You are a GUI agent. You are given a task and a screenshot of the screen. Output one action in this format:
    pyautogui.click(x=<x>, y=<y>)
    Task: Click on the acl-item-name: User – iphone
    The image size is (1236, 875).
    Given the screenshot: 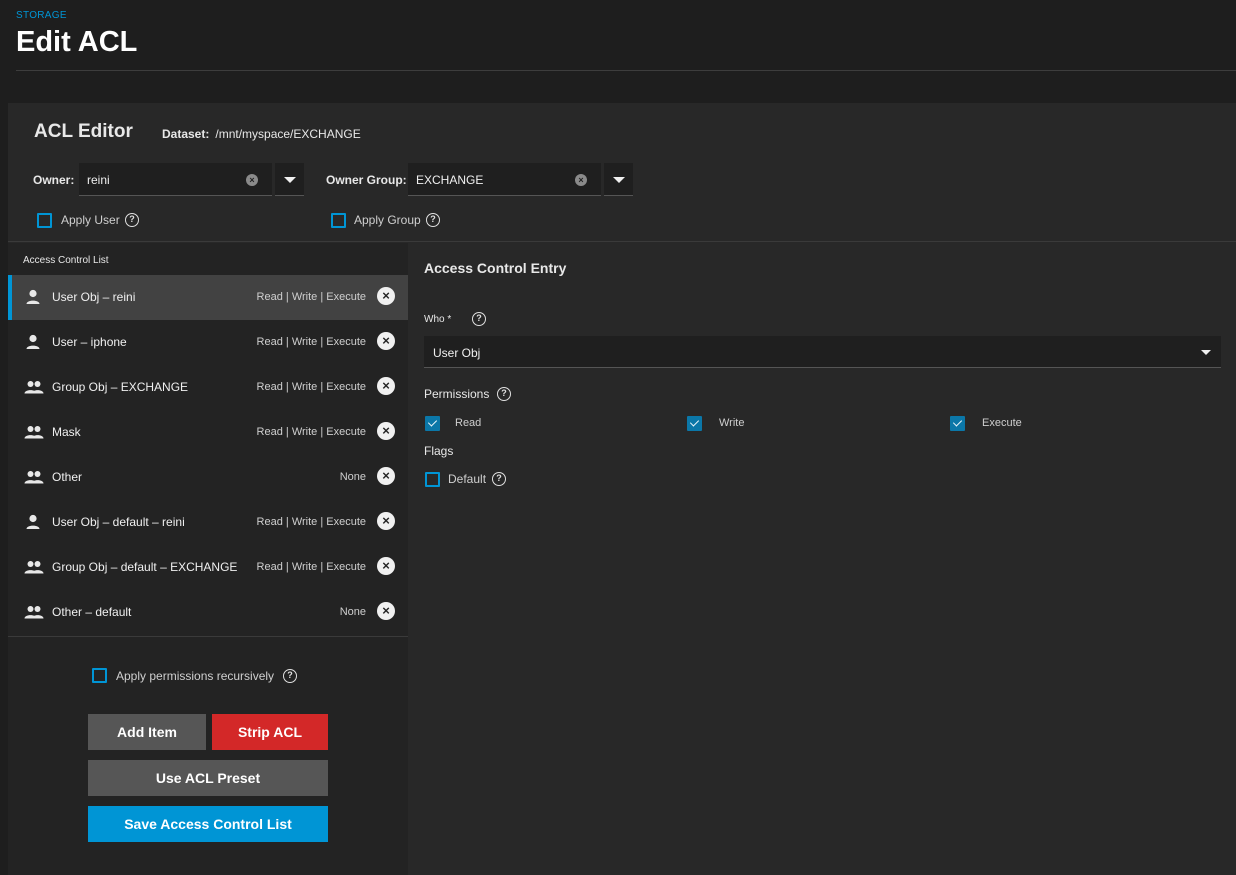 What is the action you would take?
    pyautogui.click(x=89, y=342)
    